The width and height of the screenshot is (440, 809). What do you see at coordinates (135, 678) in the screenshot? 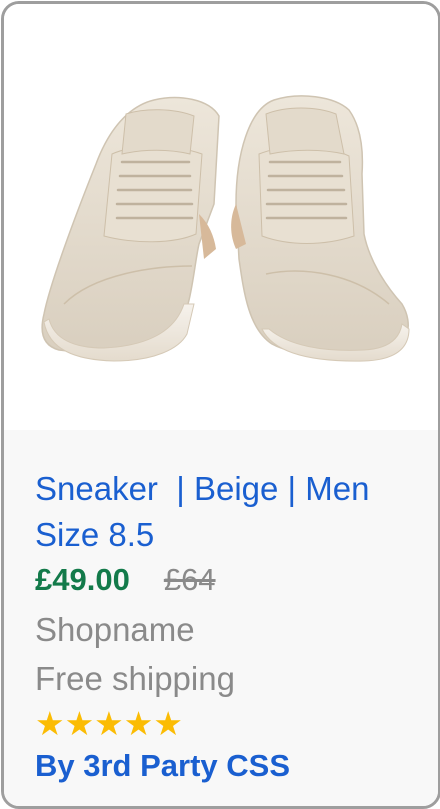
I see `shipping-info: Free shipping` at bounding box center [135, 678].